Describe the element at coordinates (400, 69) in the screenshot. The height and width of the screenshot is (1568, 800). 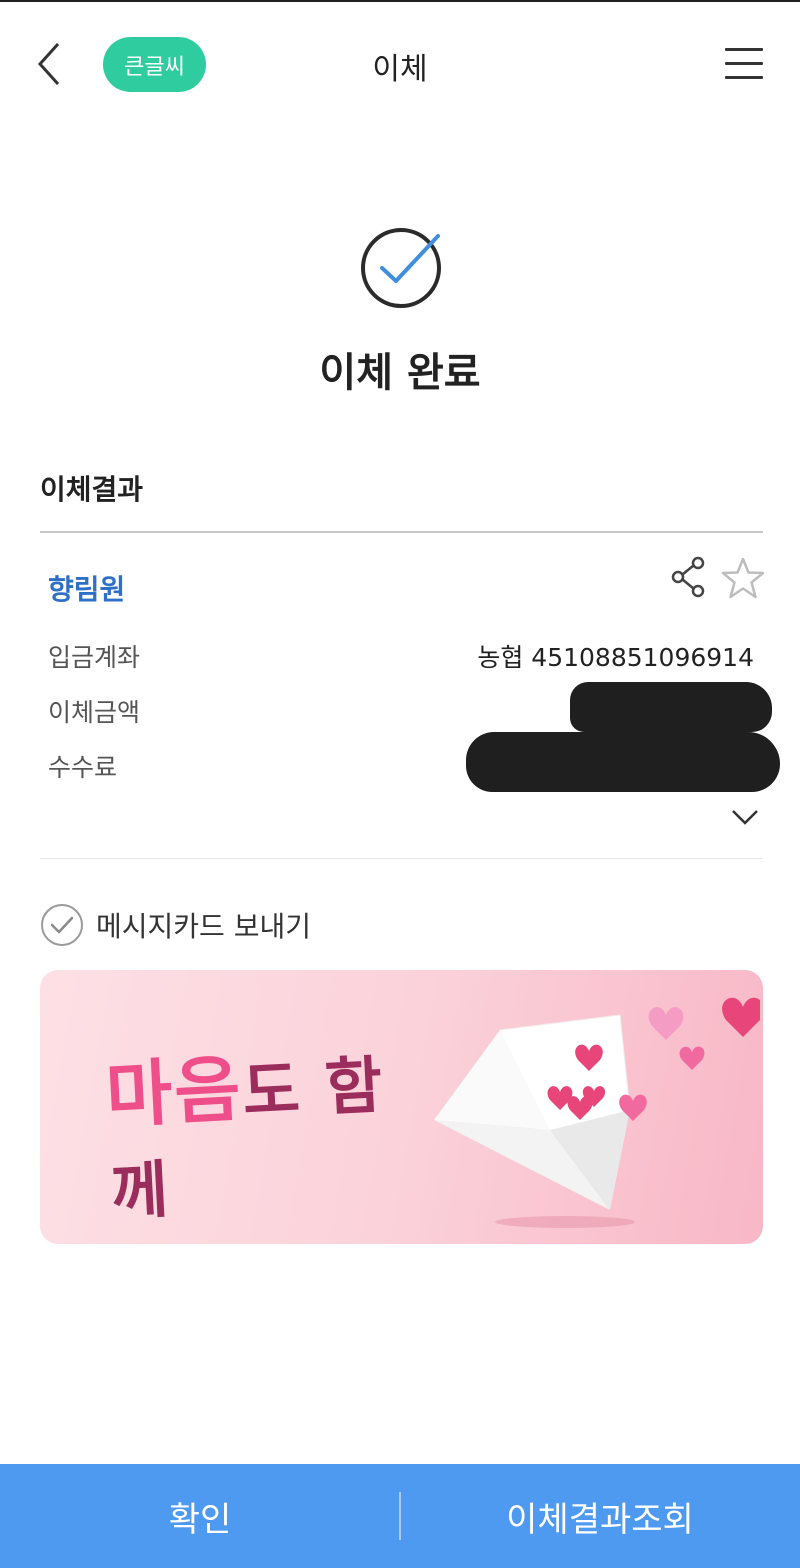
I see `page-title: 이체` at that location.